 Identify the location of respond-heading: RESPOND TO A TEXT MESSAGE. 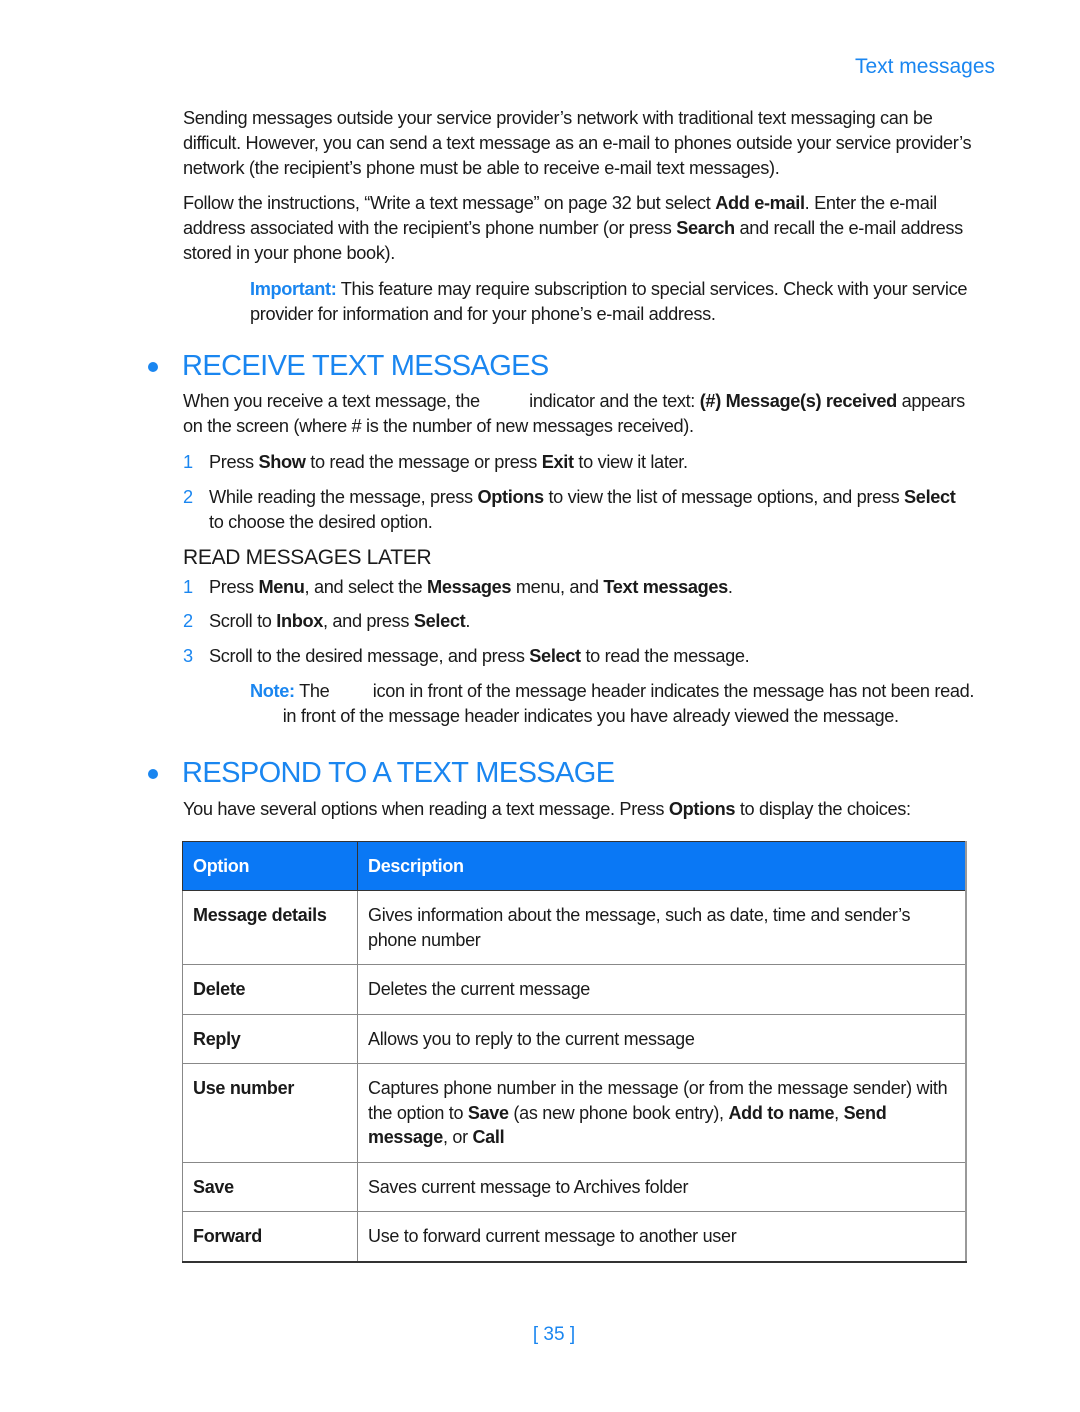
(381, 773).